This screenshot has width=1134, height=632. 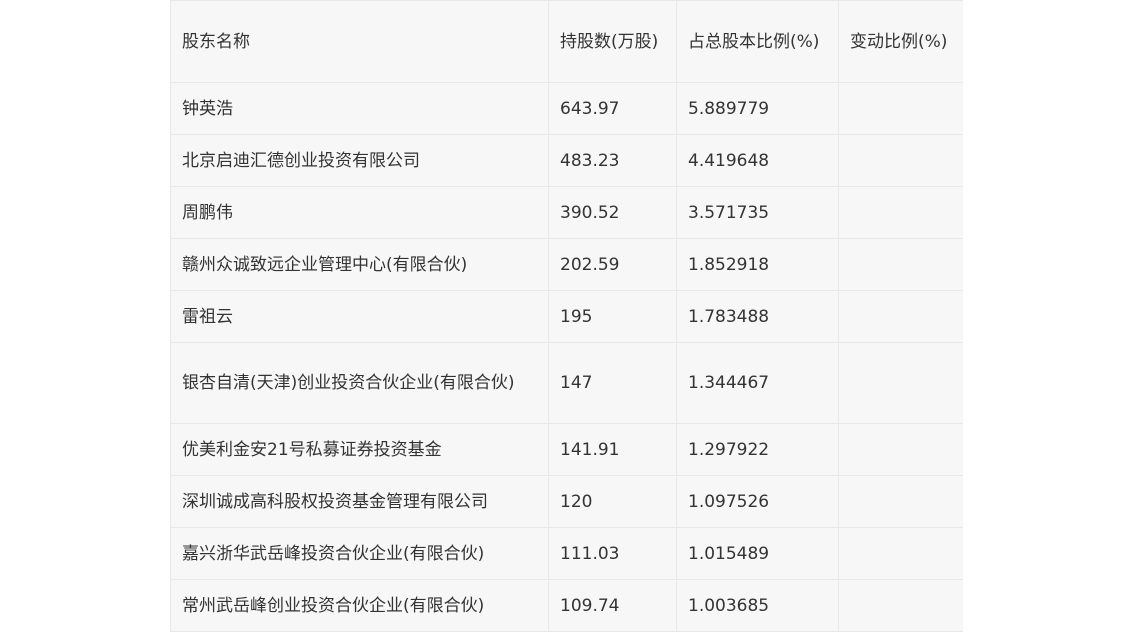 I want to click on header-ratio: 占总股本比例(%), so click(x=757, y=41).